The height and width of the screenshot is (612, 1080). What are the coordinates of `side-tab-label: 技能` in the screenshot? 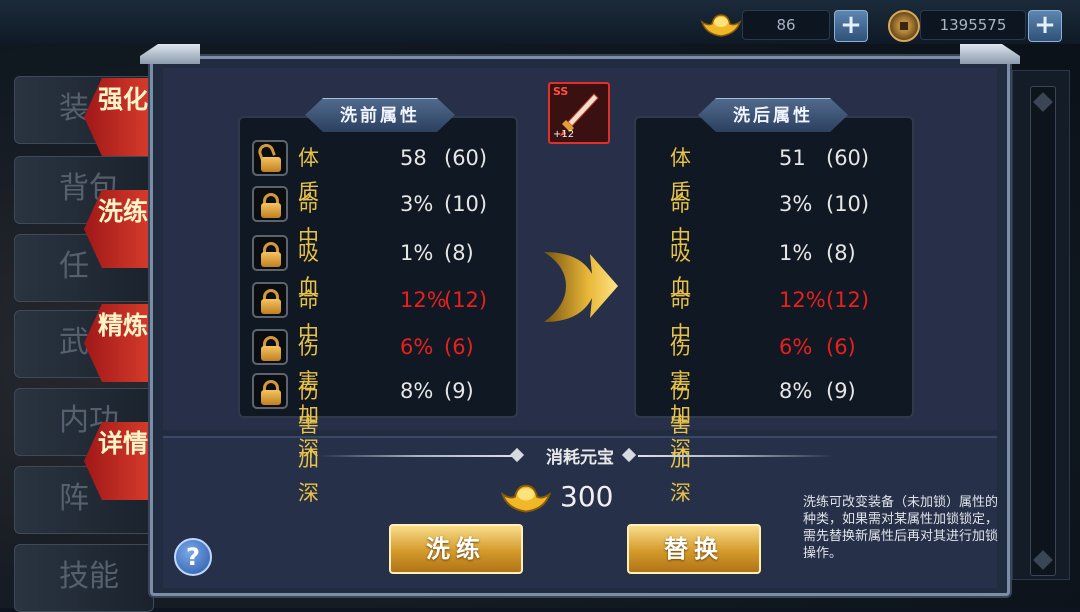 It's located at (89, 576).